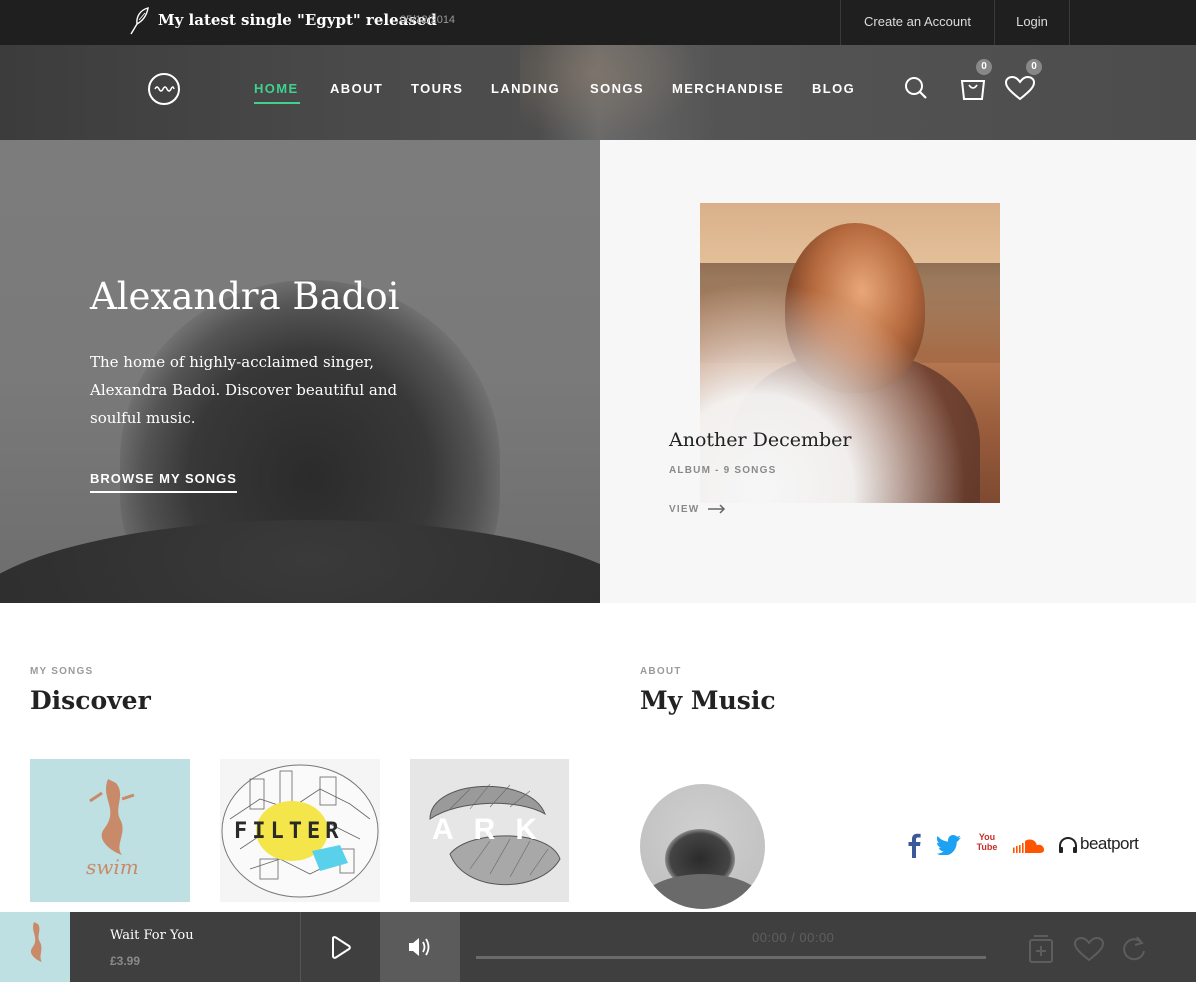  I want to click on song-cover-filter: FILTER, so click(300, 830).